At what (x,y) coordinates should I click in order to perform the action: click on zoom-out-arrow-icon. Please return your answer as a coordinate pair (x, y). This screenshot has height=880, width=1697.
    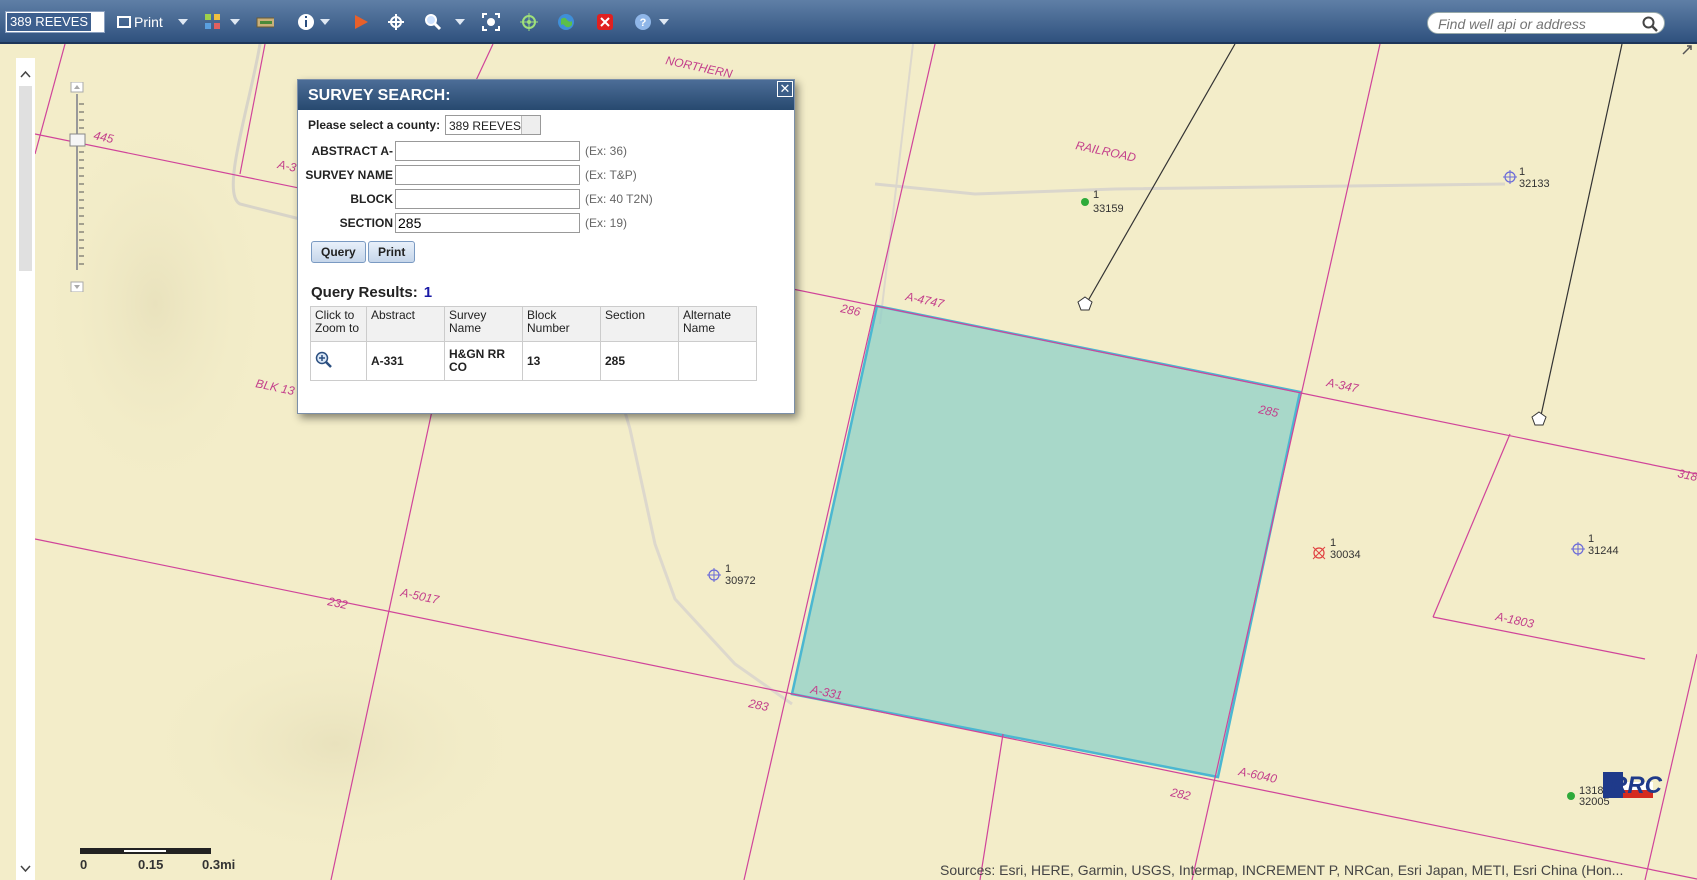
    Looking at the image, I should click on (77, 287).